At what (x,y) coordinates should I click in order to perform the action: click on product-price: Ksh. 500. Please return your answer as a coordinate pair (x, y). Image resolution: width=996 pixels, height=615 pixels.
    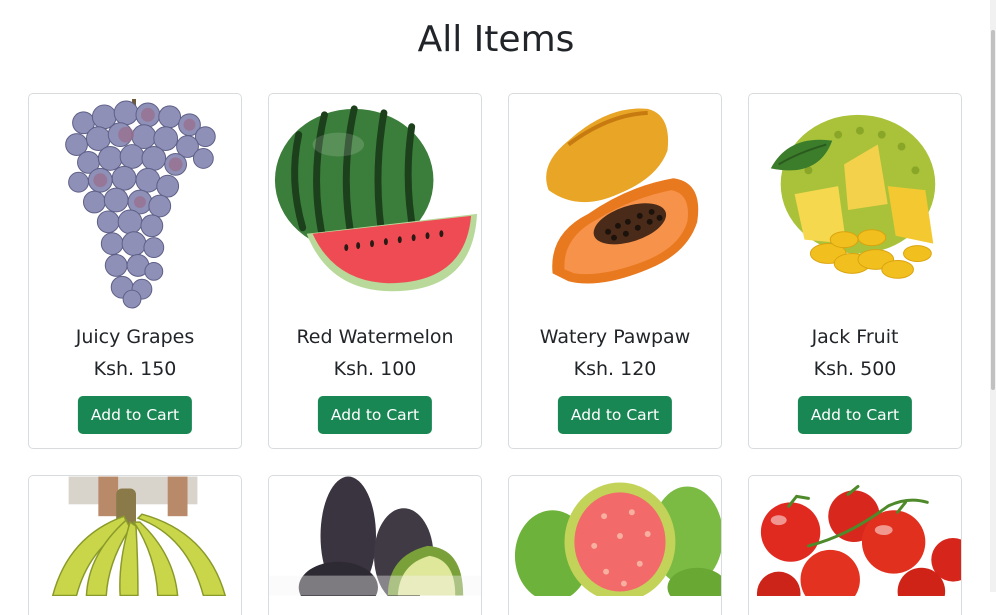
    Looking at the image, I should click on (855, 369).